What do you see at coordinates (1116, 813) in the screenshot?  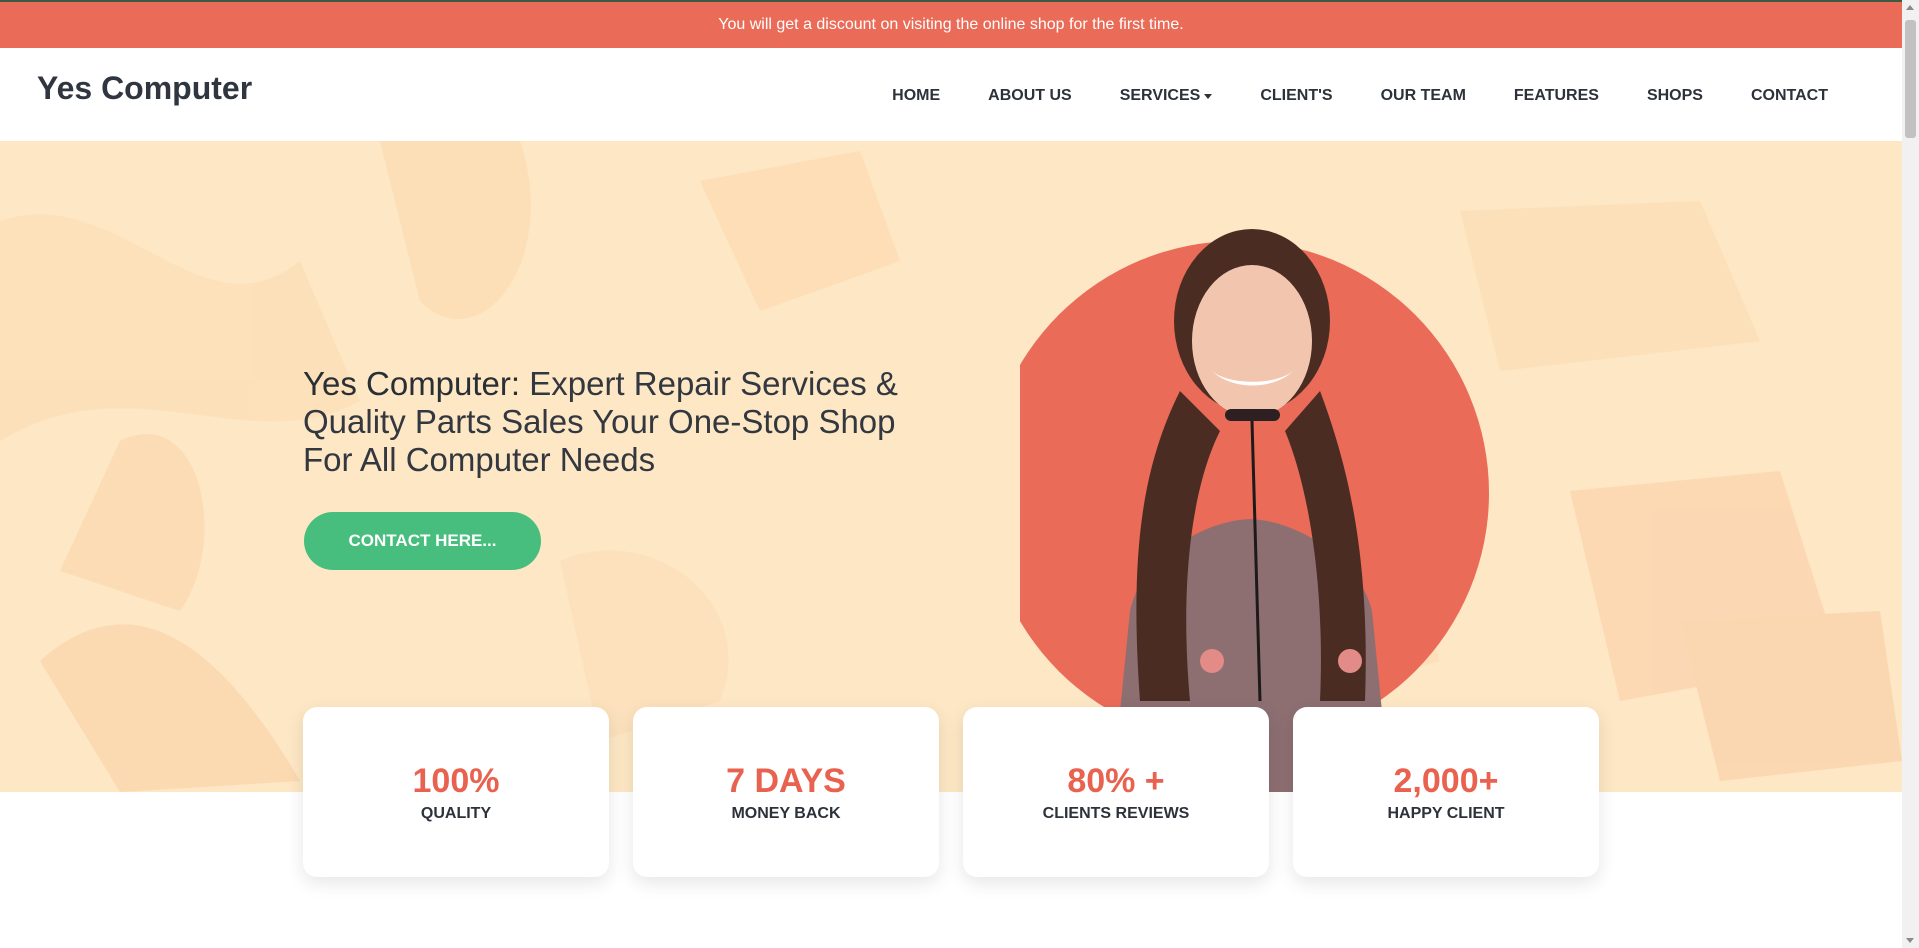 I see `stat-label: CLIENTS REVIEWS` at bounding box center [1116, 813].